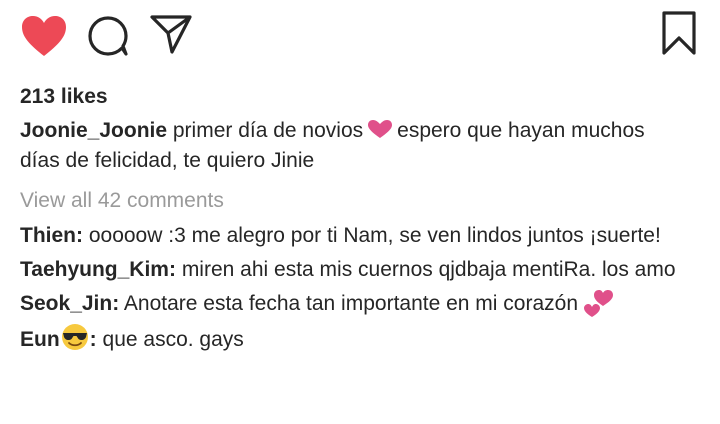 The image size is (720, 424). Describe the element at coordinates (679, 33) in the screenshot. I see `bookmark-icon` at that location.